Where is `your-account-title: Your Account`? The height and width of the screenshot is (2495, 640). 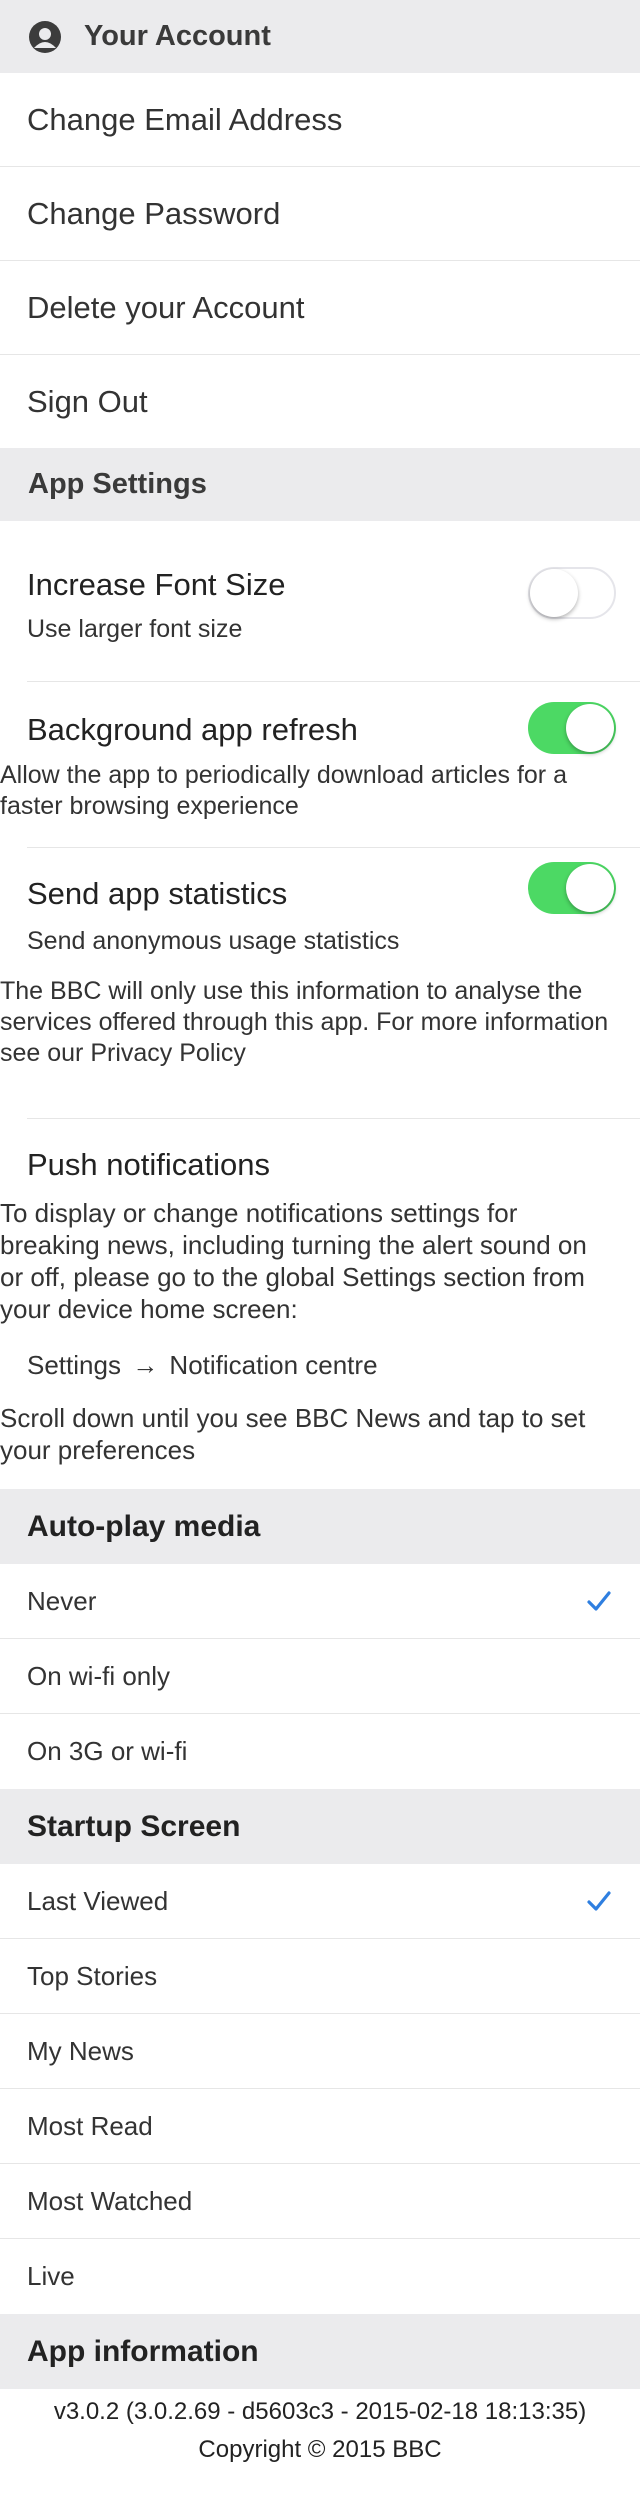 your-account-title: Your Account is located at coordinates (177, 36).